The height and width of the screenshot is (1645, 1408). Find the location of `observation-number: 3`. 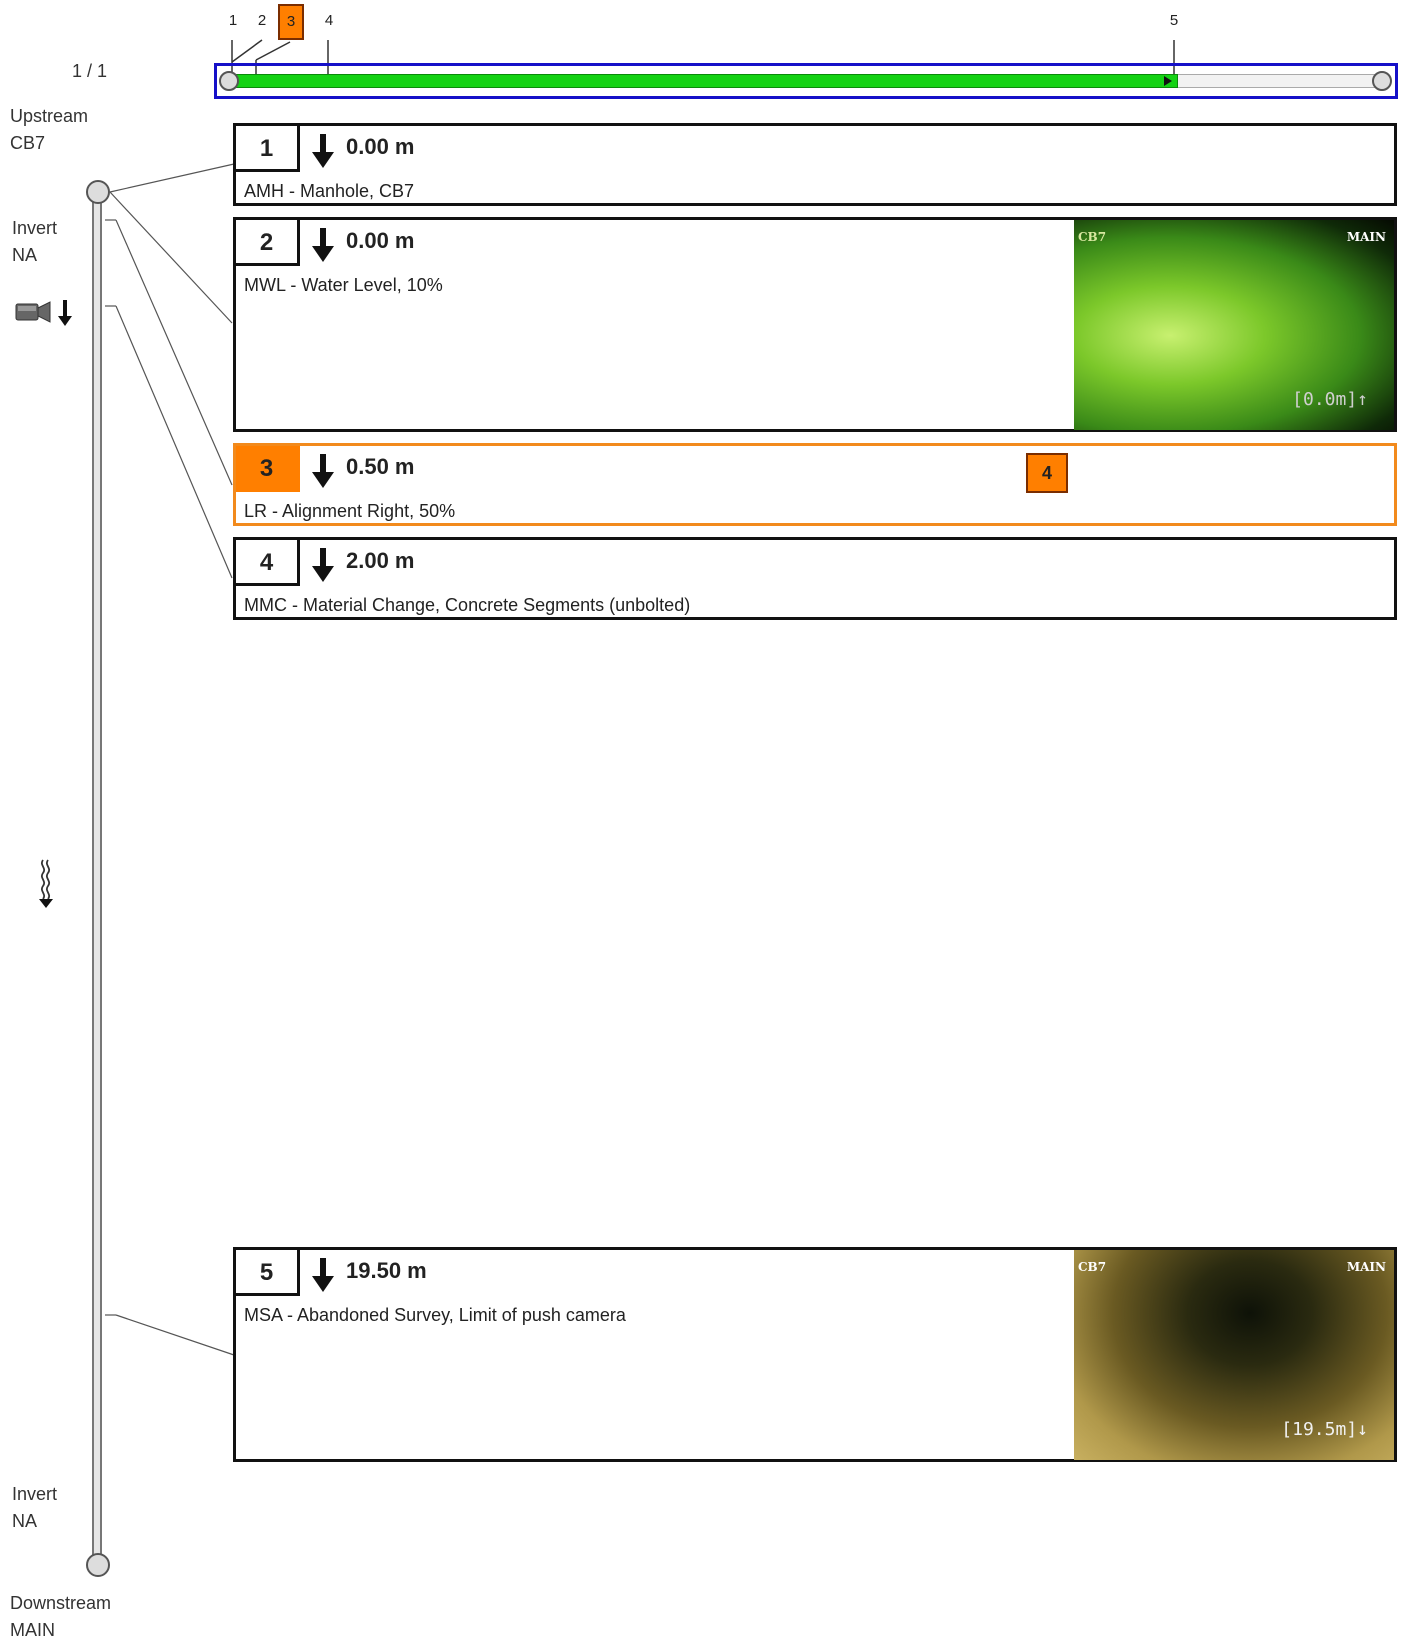

observation-number: 3 is located at coordinates (268, 469).